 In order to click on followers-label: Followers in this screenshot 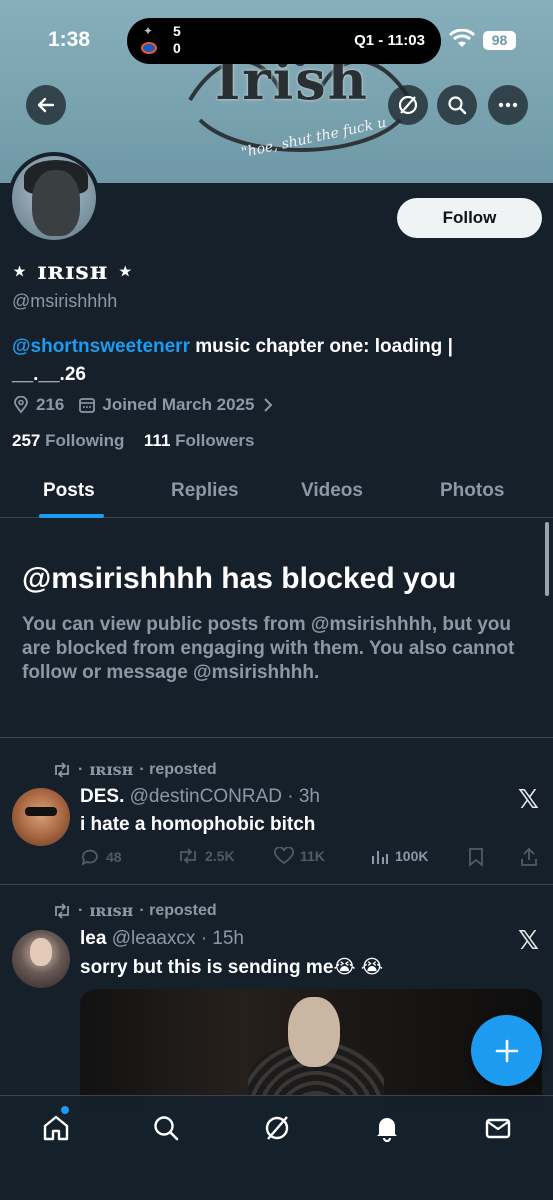, I will do `click(215, 440)`.